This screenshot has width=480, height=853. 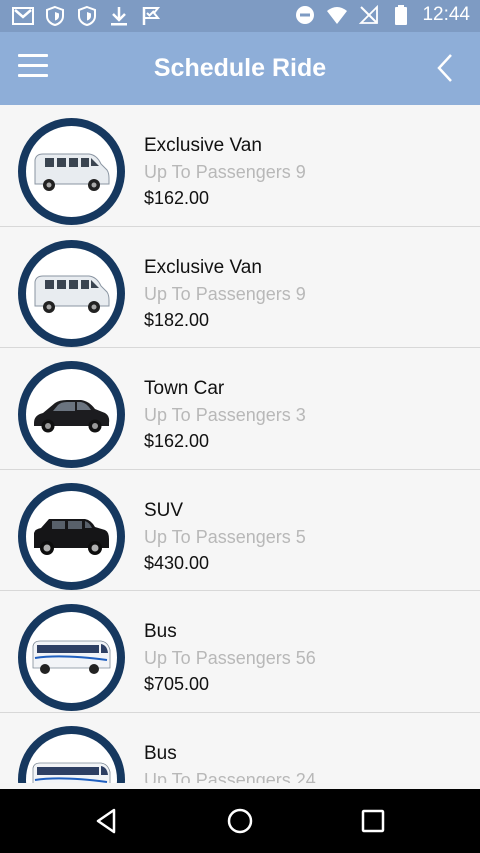 I want to click on sedan-icon, so click(x=72, y=416).